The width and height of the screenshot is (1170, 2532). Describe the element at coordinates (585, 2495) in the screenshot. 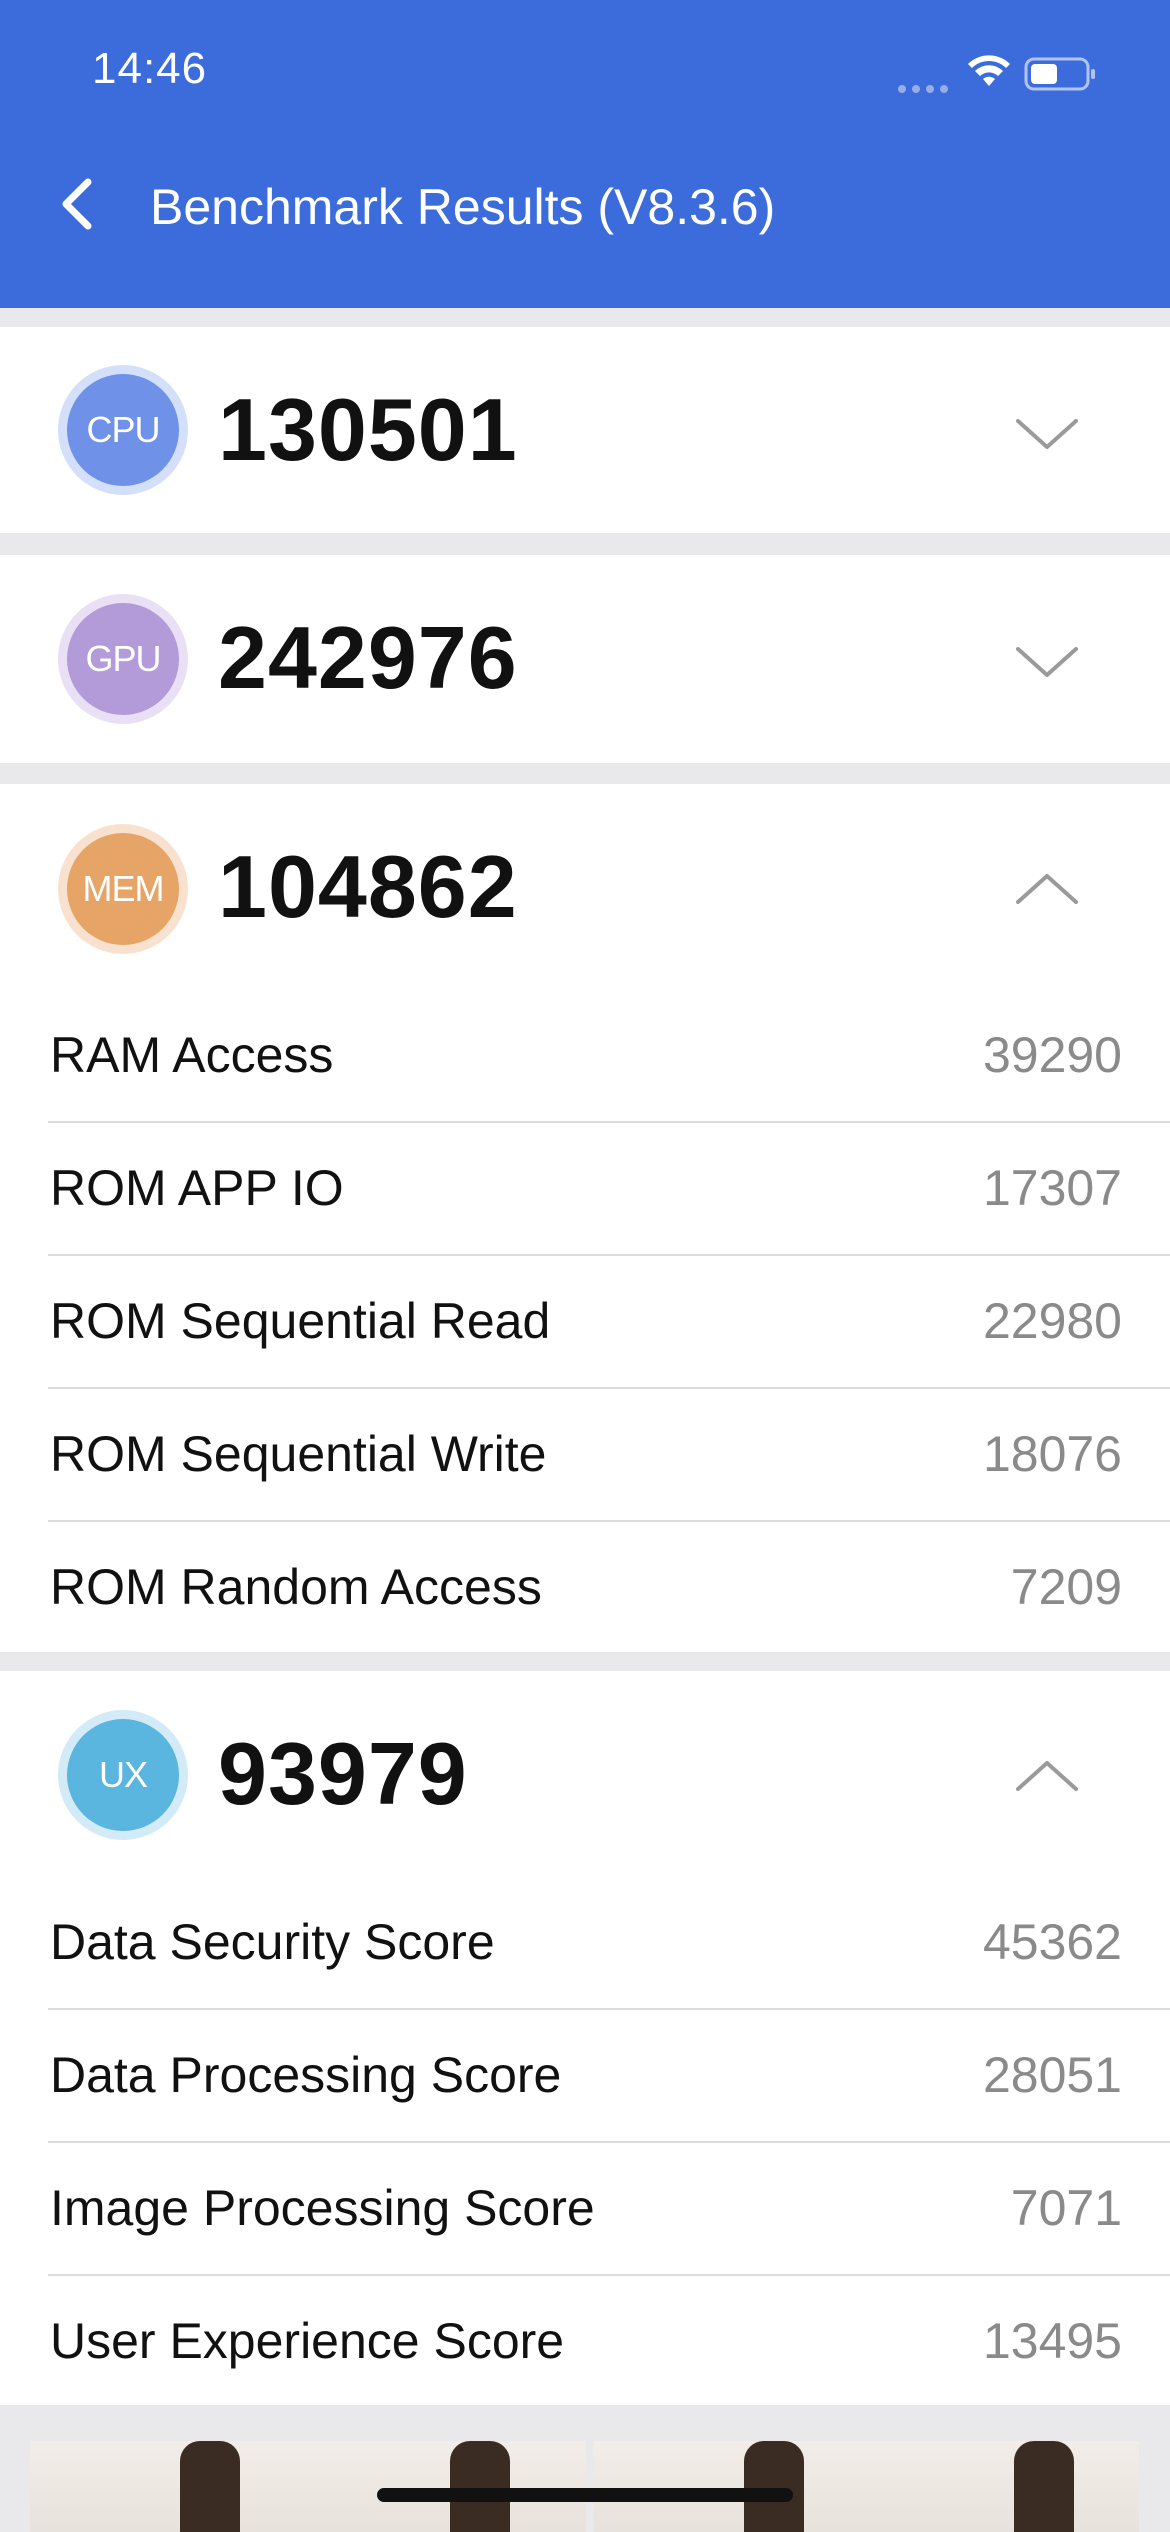

I see `home-indicator` at that location.